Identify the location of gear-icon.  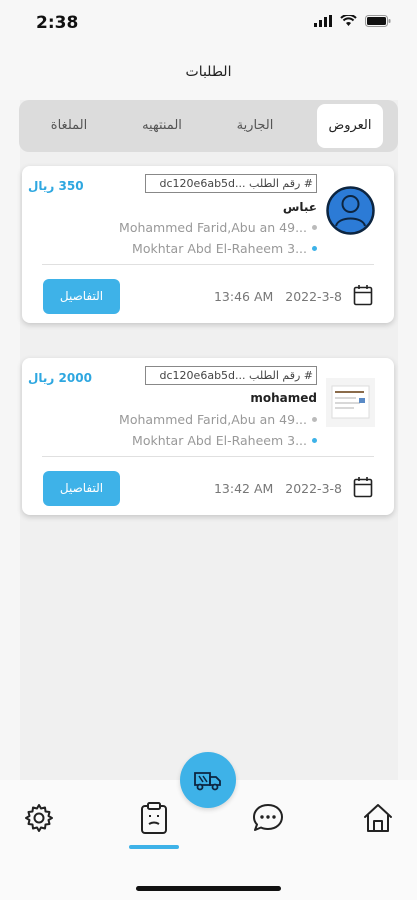
(39, 818).